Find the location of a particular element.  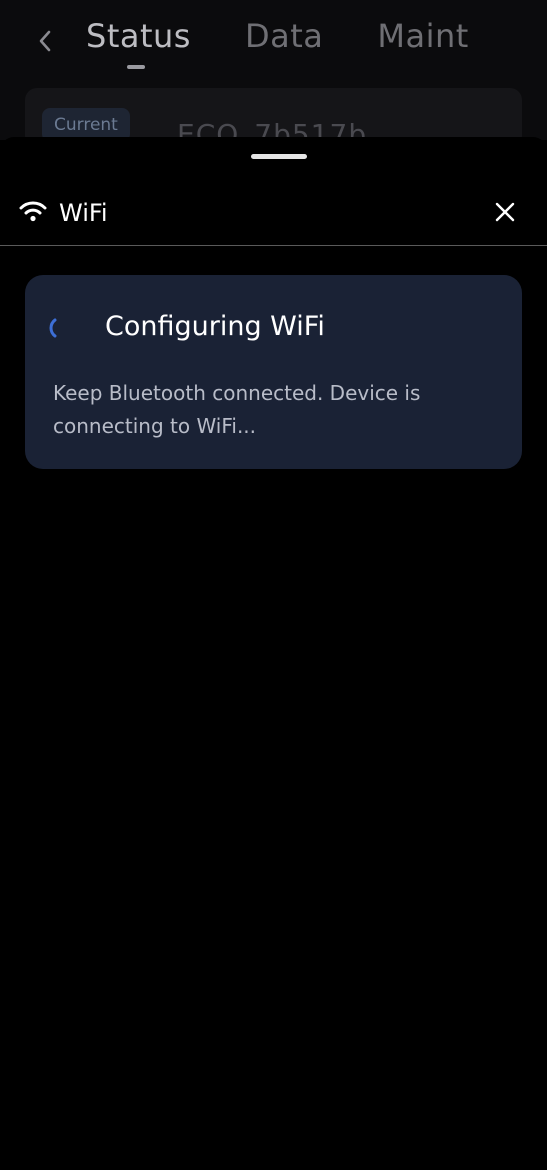

tab-status-label: Status is located at coordinates (138, 36).